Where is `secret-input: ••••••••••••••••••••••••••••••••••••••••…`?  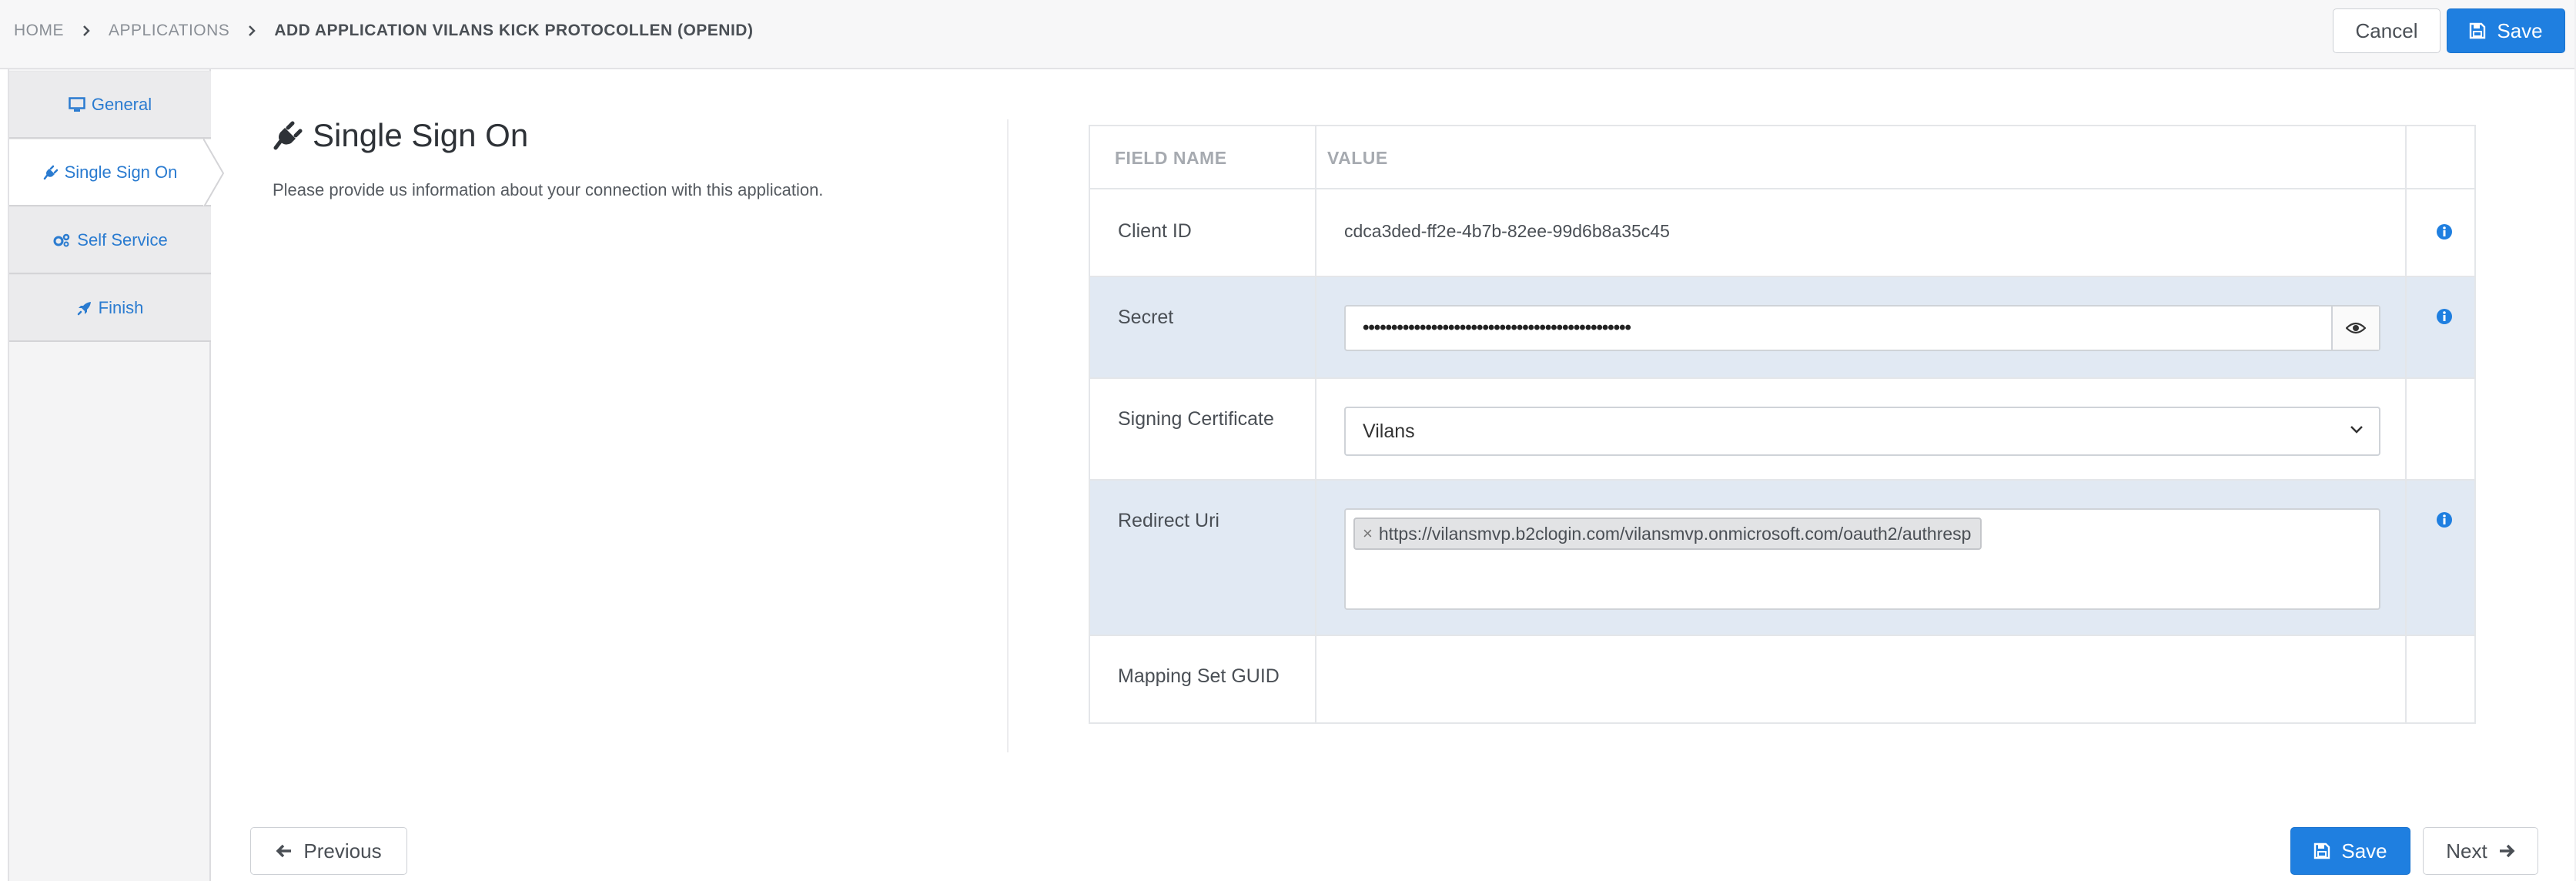
secret-input: ••••••••••••••••••••••••••••••••••••••••… is located at coordinates (1862, 328).